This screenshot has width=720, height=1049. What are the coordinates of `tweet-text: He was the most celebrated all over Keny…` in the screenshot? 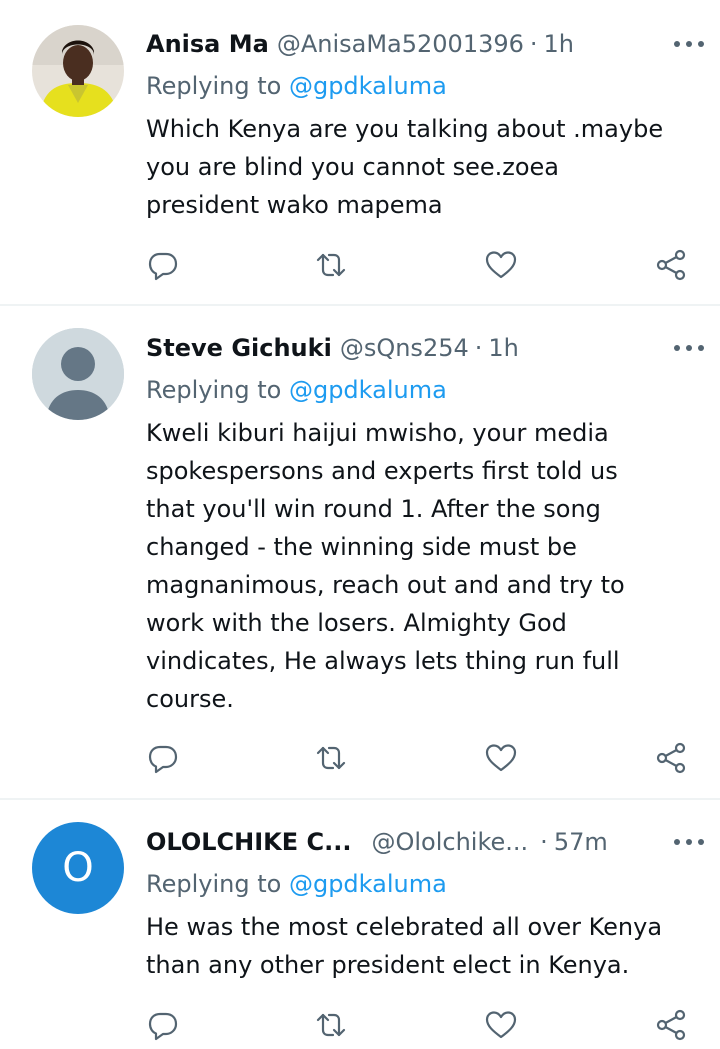 It's located at (404, 946).